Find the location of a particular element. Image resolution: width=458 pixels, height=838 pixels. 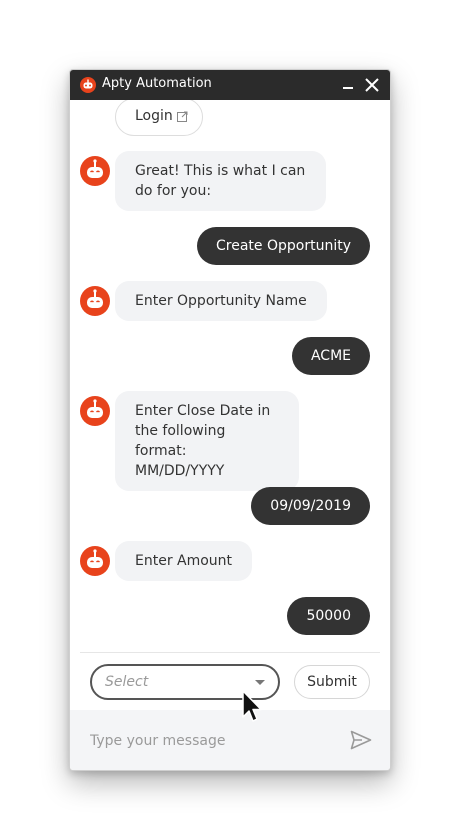

bot-message: Great! This is what I can do for you: is located at coordinates (220, 181).